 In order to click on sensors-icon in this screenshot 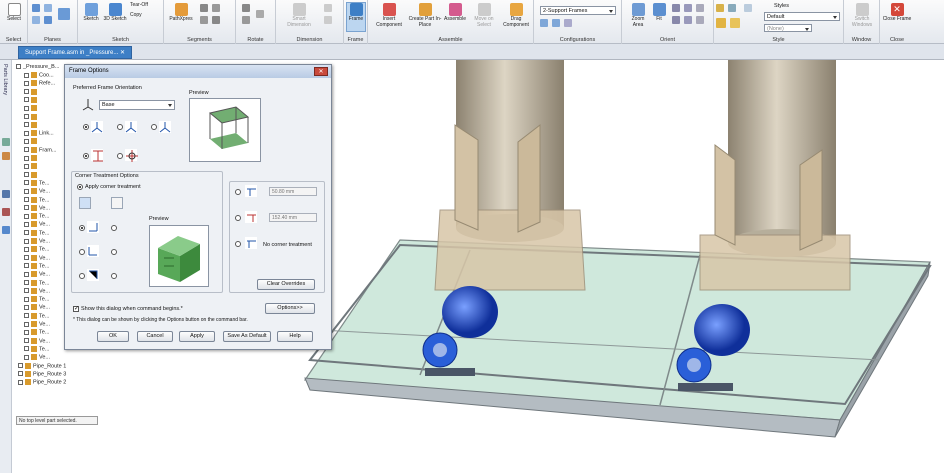, I will do `click(6, 194)`.